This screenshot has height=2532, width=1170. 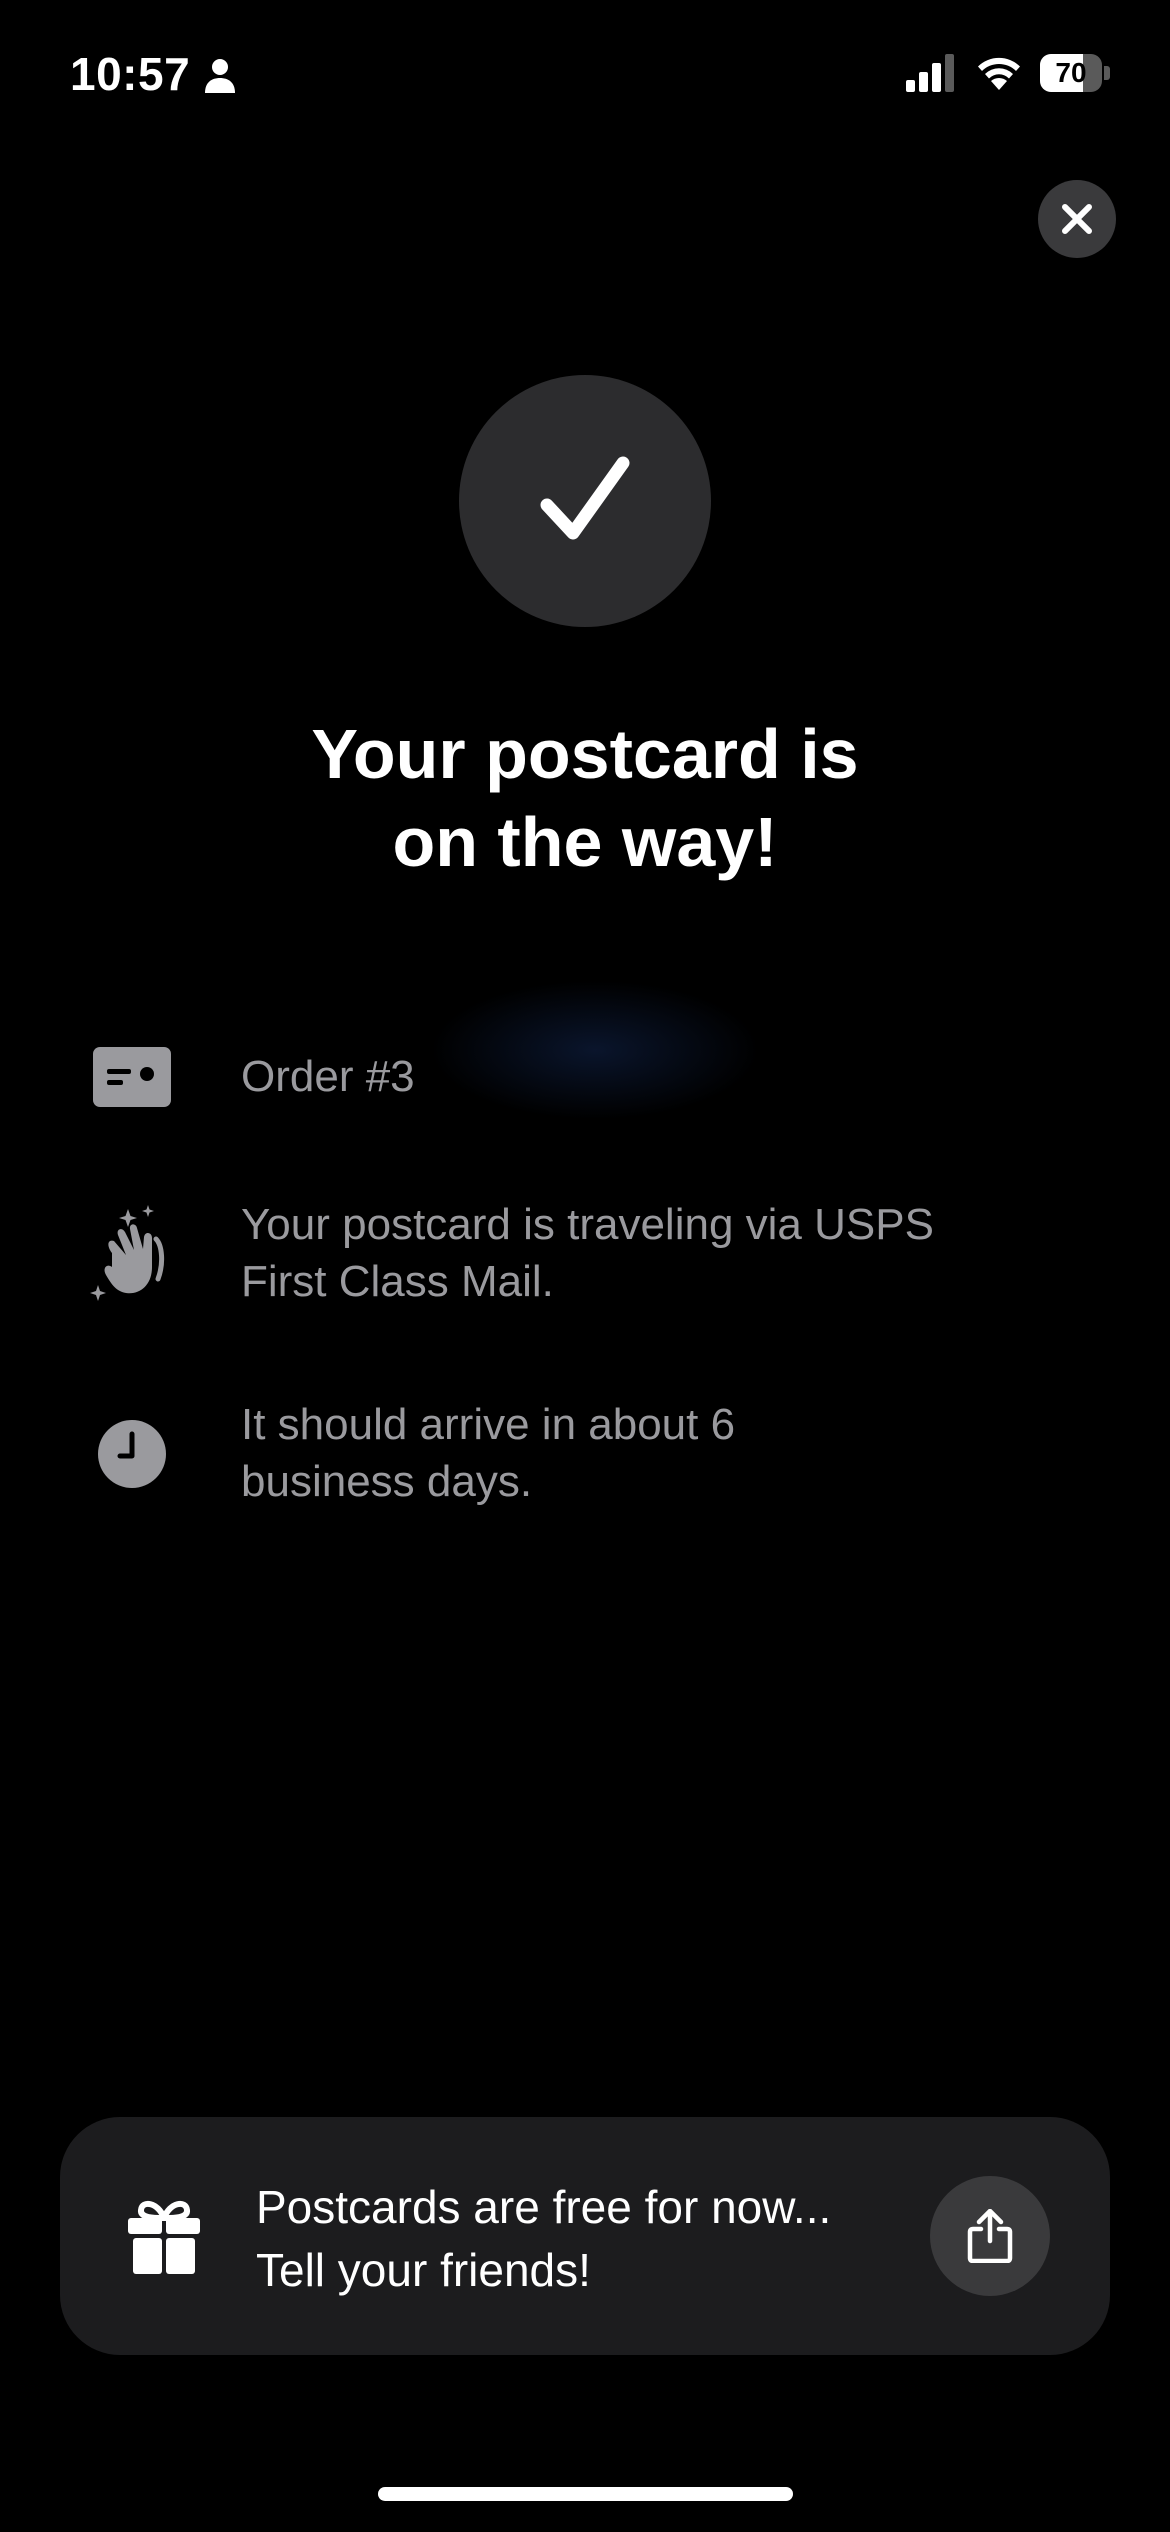 I want to click on battery-level: 70, so click(x=1071, y=72).